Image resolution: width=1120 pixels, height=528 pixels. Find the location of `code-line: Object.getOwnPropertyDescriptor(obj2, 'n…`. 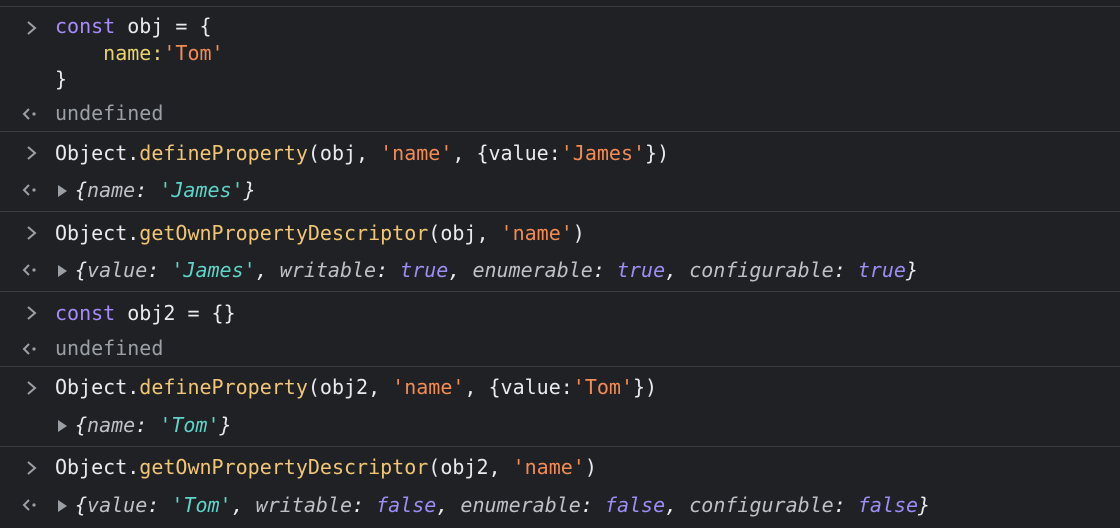

code-line: Object.getOwnPropertyDescriptor(obj2, 'n… is located at coordinates (326, 467).